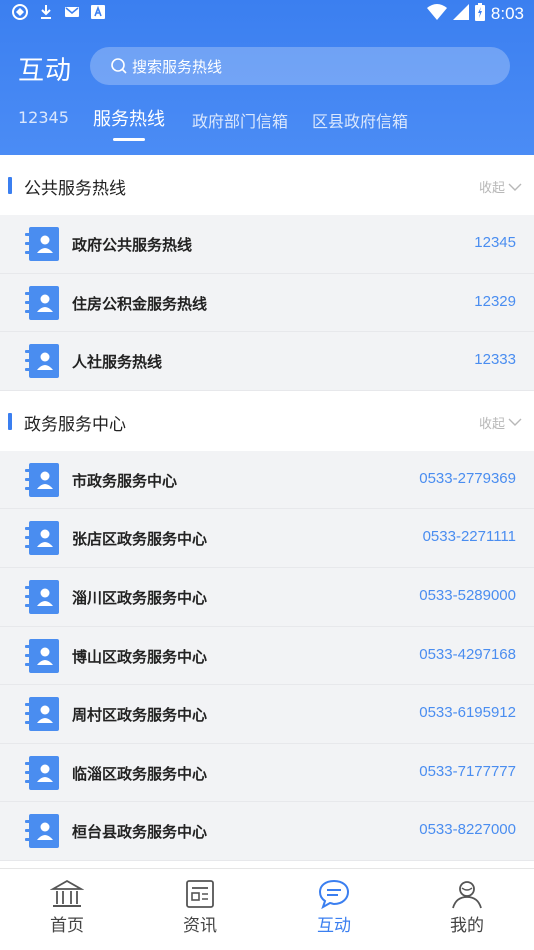 This screenshot has height=950, width=534. I want to click on hotline-name: 住房公积金服务热线, so click(140, 303).